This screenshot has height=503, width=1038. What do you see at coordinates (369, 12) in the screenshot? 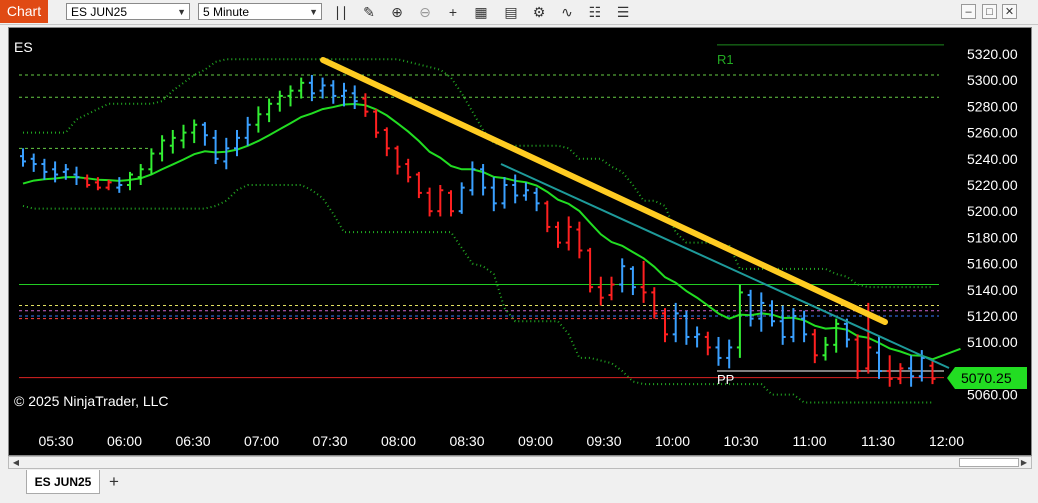
I see `draw-pencil-icon: ✎` at bounding box center [369, 12].